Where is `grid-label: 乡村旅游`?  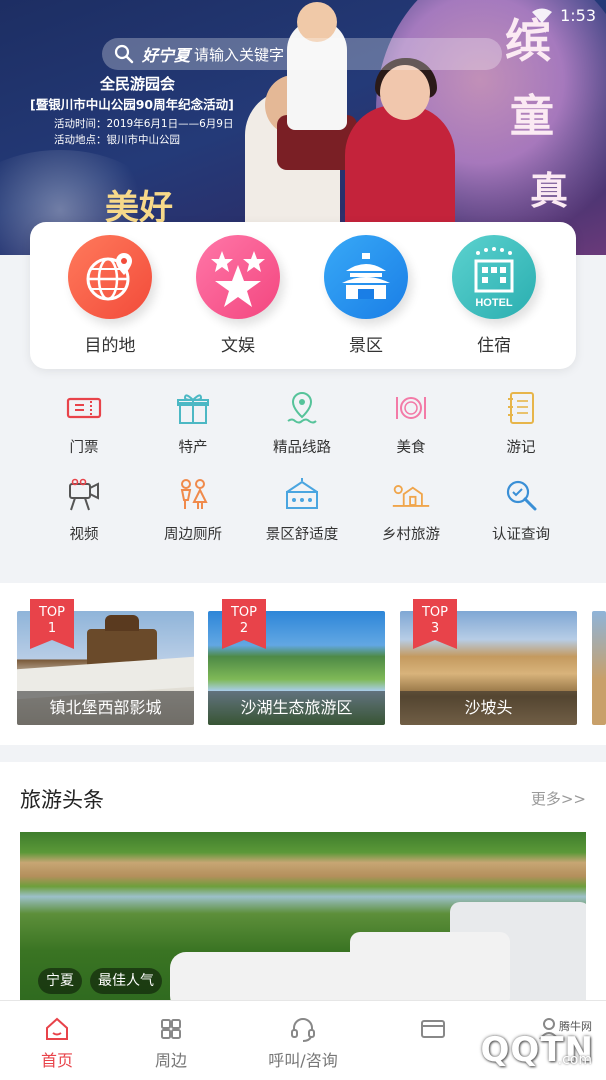
grid-label: 乡村旅游 is located at coordinates (411, 535).